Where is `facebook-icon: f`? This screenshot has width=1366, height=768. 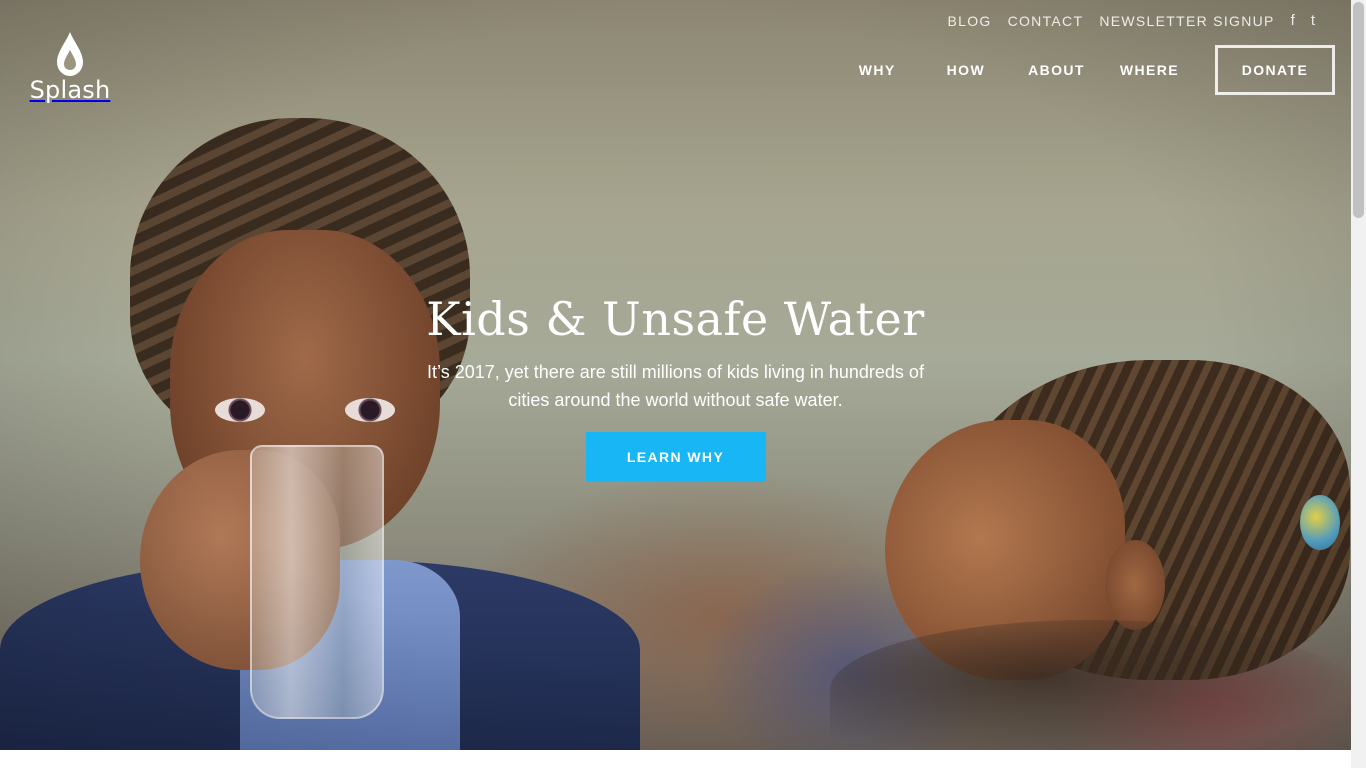
facebook-icon: f is located at coordinates (1293, 20).